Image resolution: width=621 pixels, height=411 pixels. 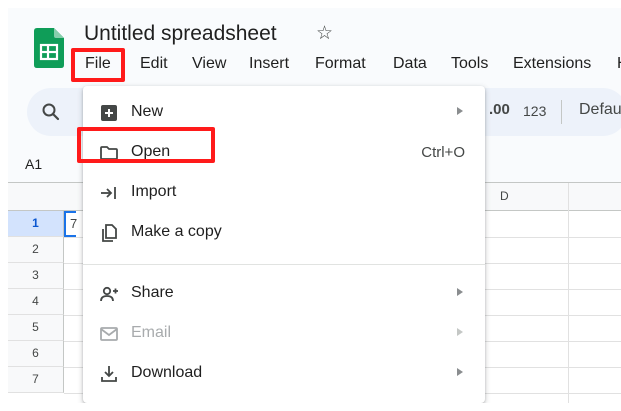 What do you see at coordinates (469, 64) in the screenshot?
I see `menu-tools: Tools` at bounding box center [469, 64].